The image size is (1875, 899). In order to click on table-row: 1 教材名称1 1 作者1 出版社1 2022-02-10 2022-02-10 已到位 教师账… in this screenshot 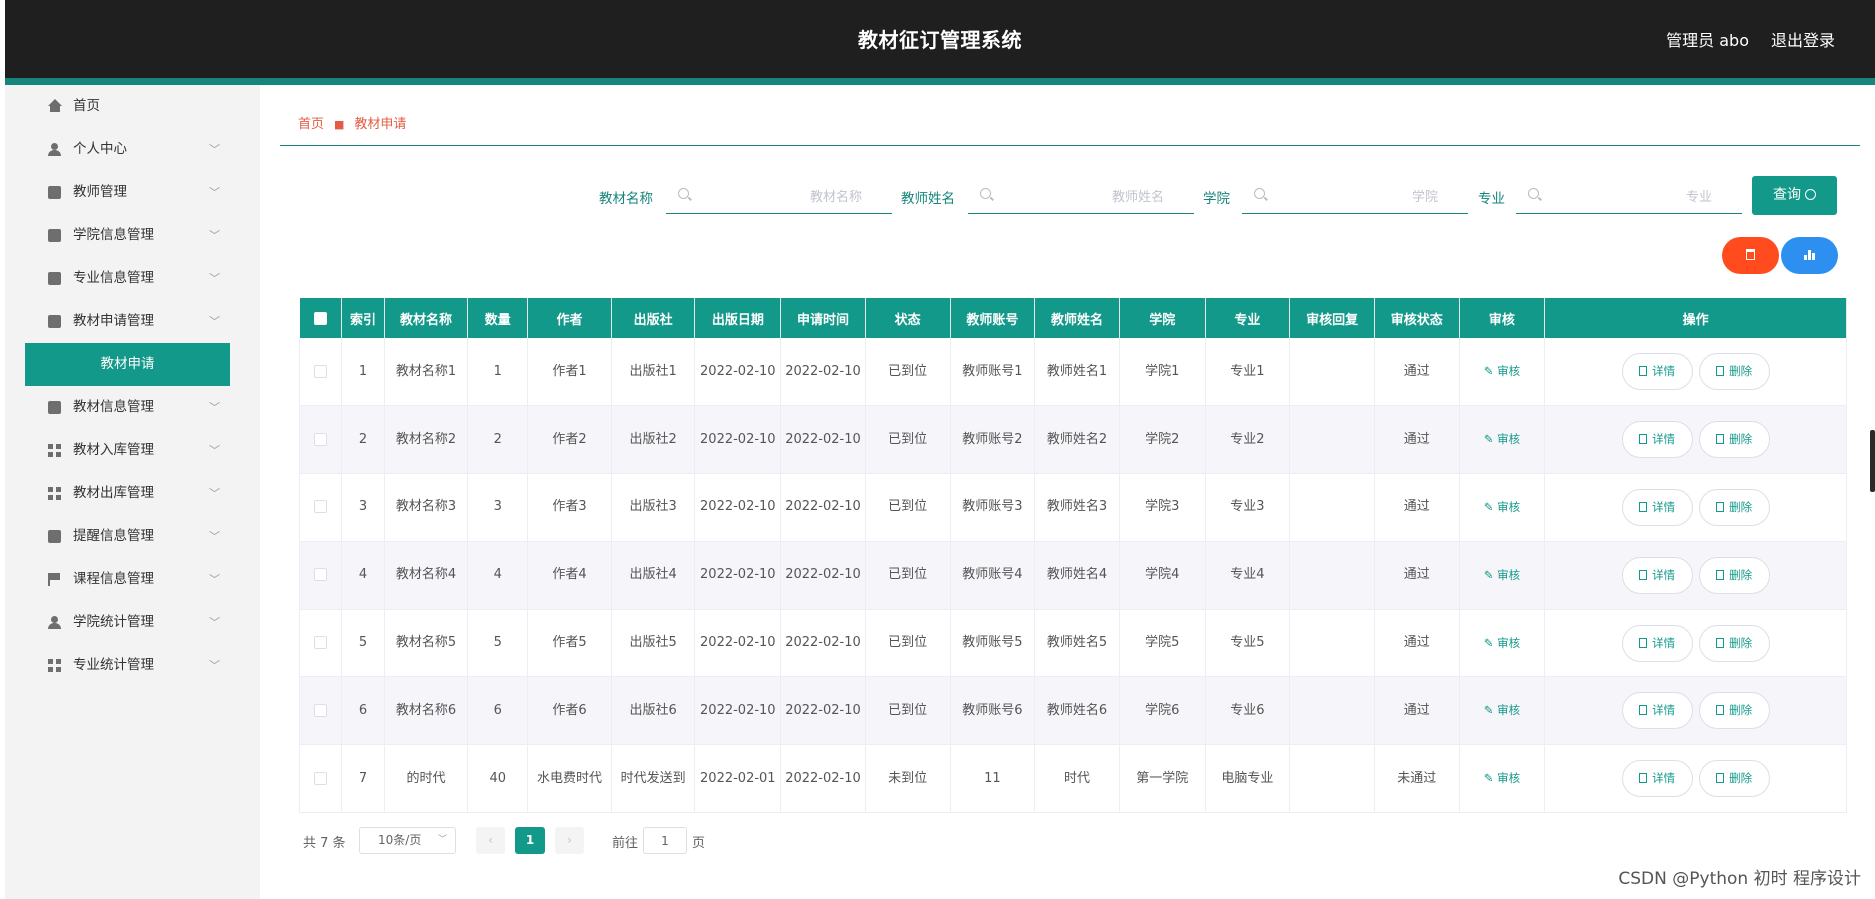, I will do `click(1072, 372)`.